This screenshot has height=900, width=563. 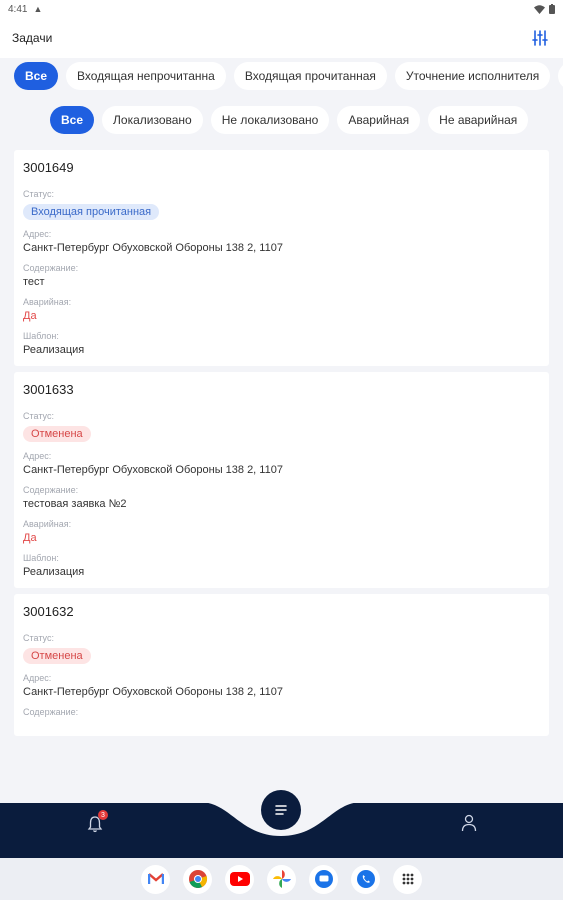 I want to click on task-number: 3001633, so click(x=48, y=389).